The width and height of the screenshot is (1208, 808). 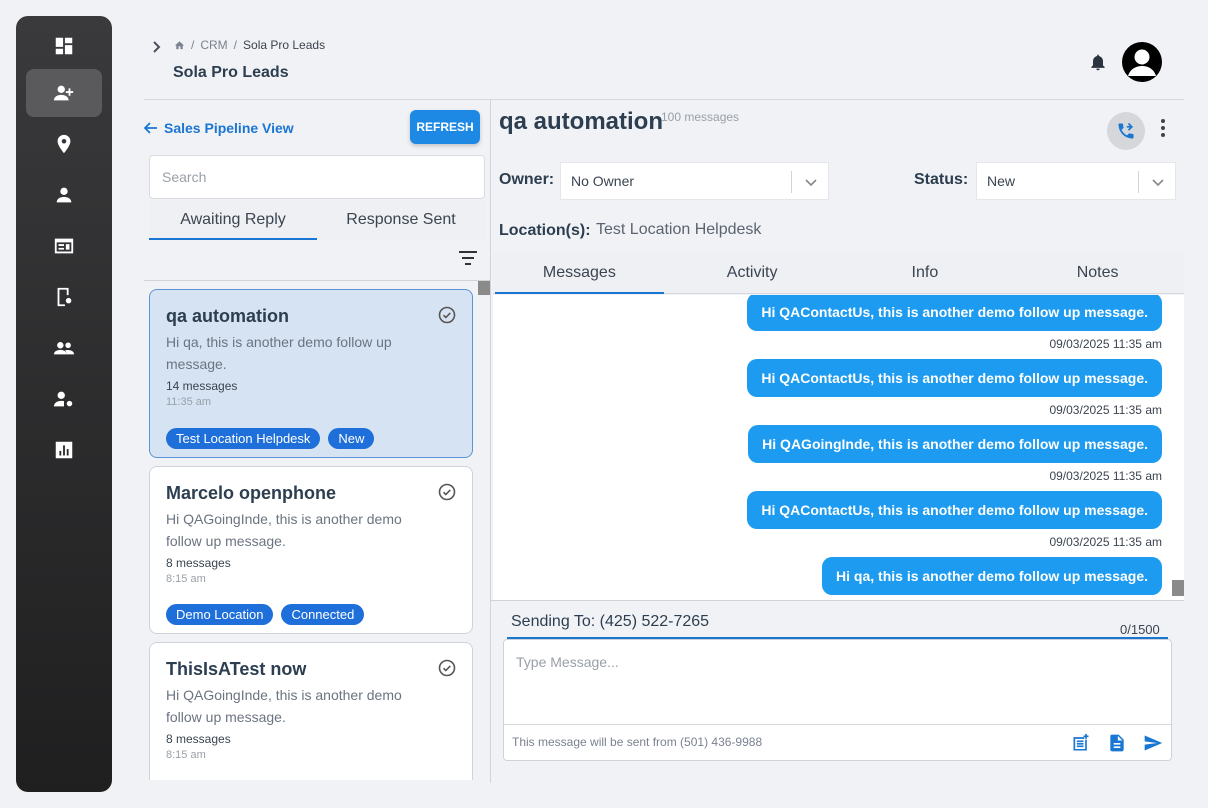 I want to click on user-avatar-icon, so click(x=1142, y=62).